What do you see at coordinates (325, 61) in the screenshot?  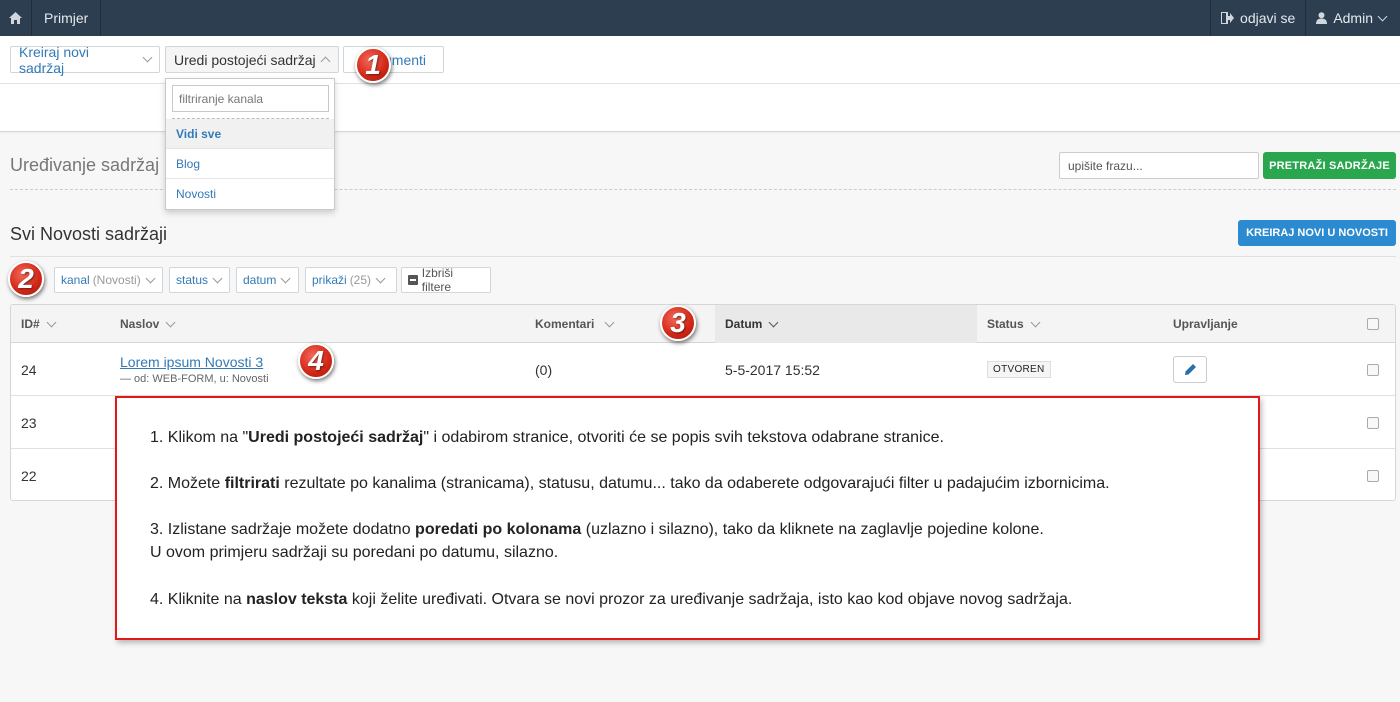 I see `chevron-up-icon` at bounding box center [325, 61].